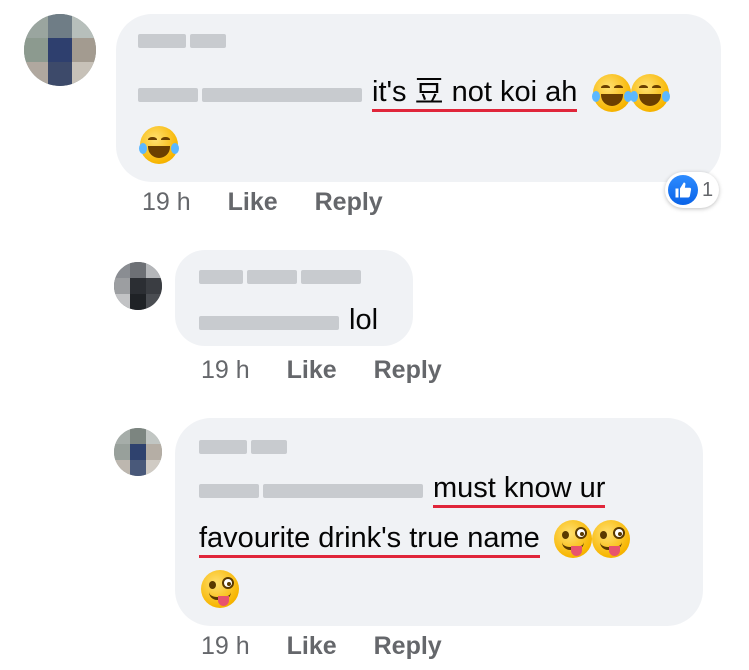  Describe the element at coordinates (519, 490) in the screenshot. I see `comment-text-underlined: must know ur` at that location.